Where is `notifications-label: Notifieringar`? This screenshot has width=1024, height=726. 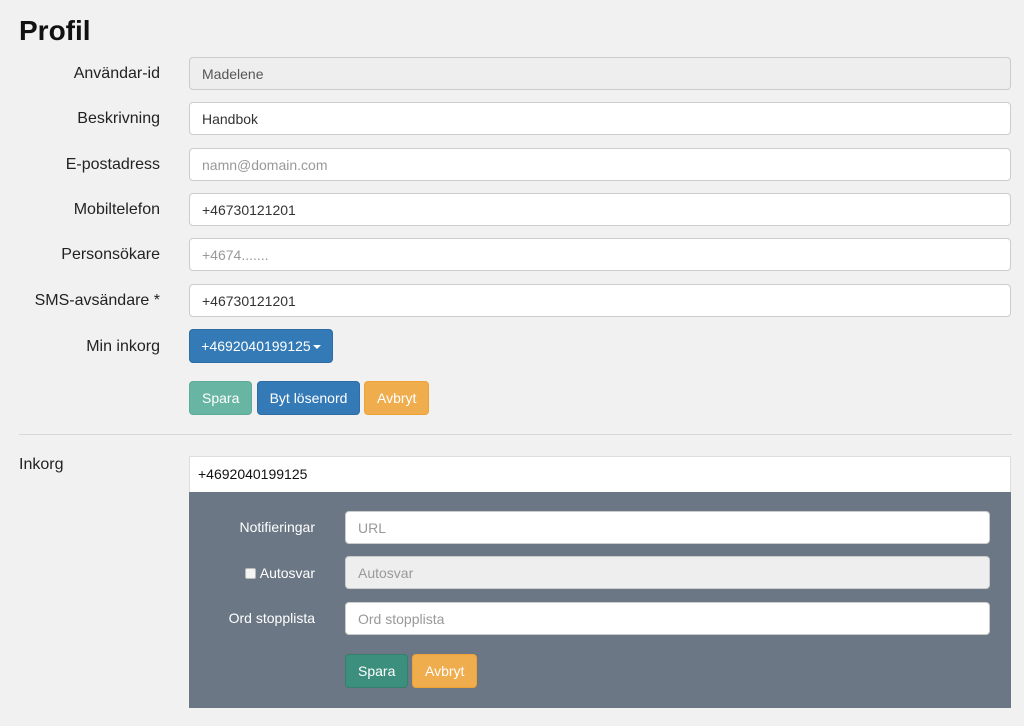
notifications-label: Notifieringar is located at coordinates (277, 527).